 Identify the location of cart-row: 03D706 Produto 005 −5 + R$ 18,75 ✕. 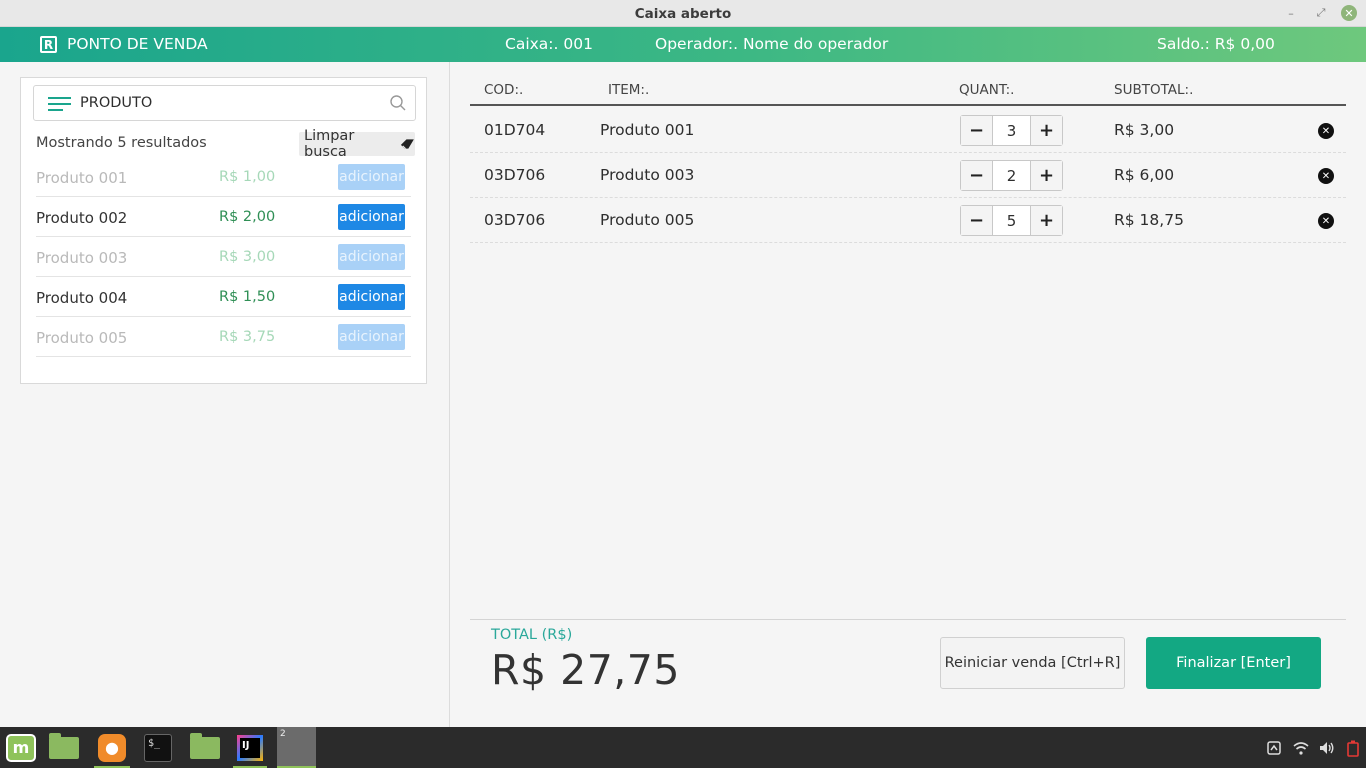
(908, 220).